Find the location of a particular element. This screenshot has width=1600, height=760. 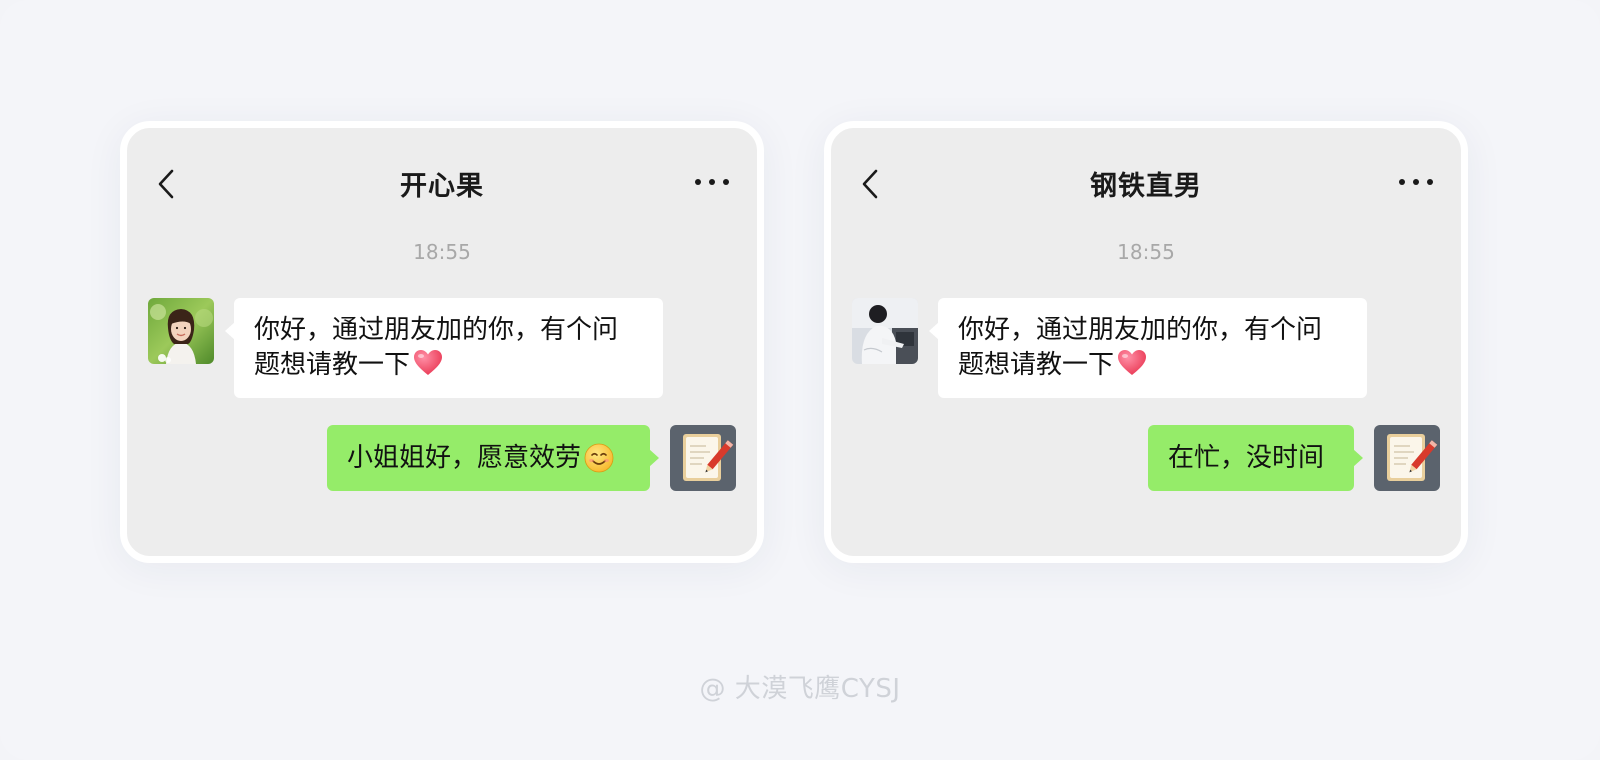

outgoing-message: 在忙，没时间 is located at coordinates (1255, 458).